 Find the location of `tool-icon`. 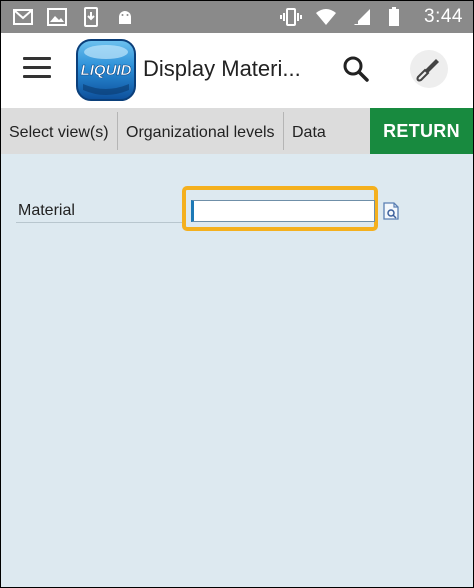

tool-icon is located at coordinates (429, 69).